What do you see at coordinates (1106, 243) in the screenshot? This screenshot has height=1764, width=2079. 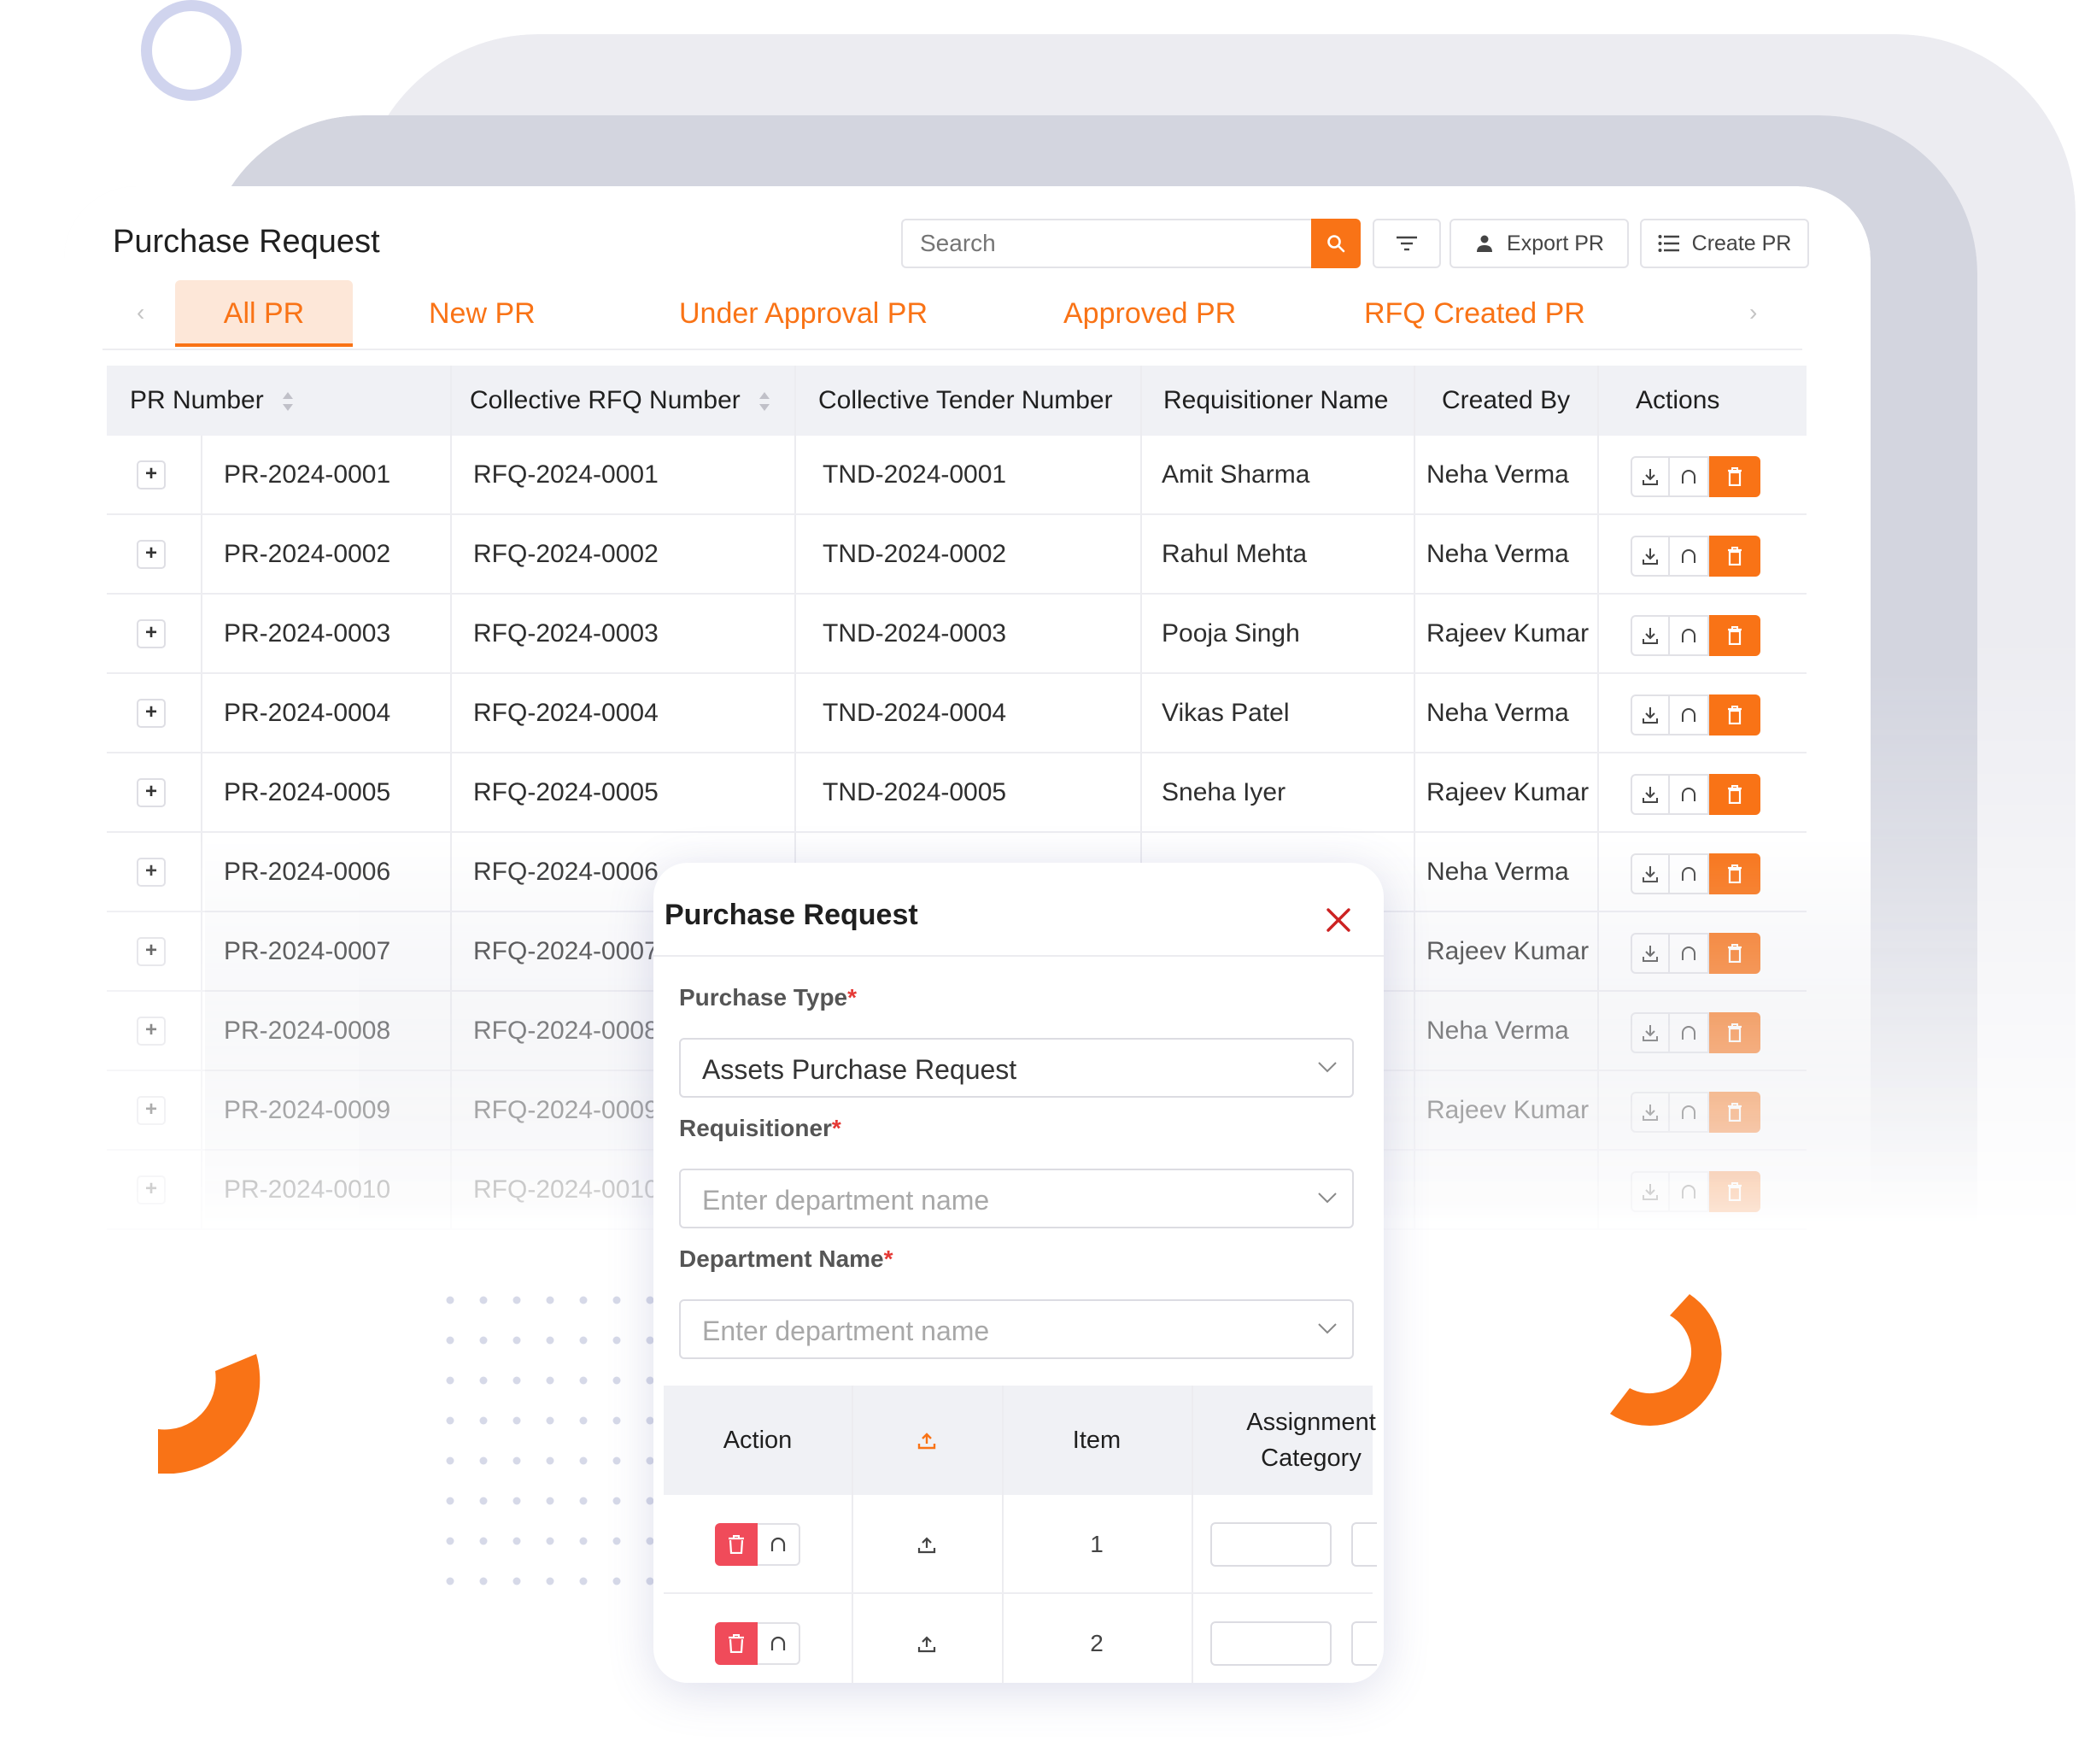 I see `search-input` at bounding box center [1106, 243].